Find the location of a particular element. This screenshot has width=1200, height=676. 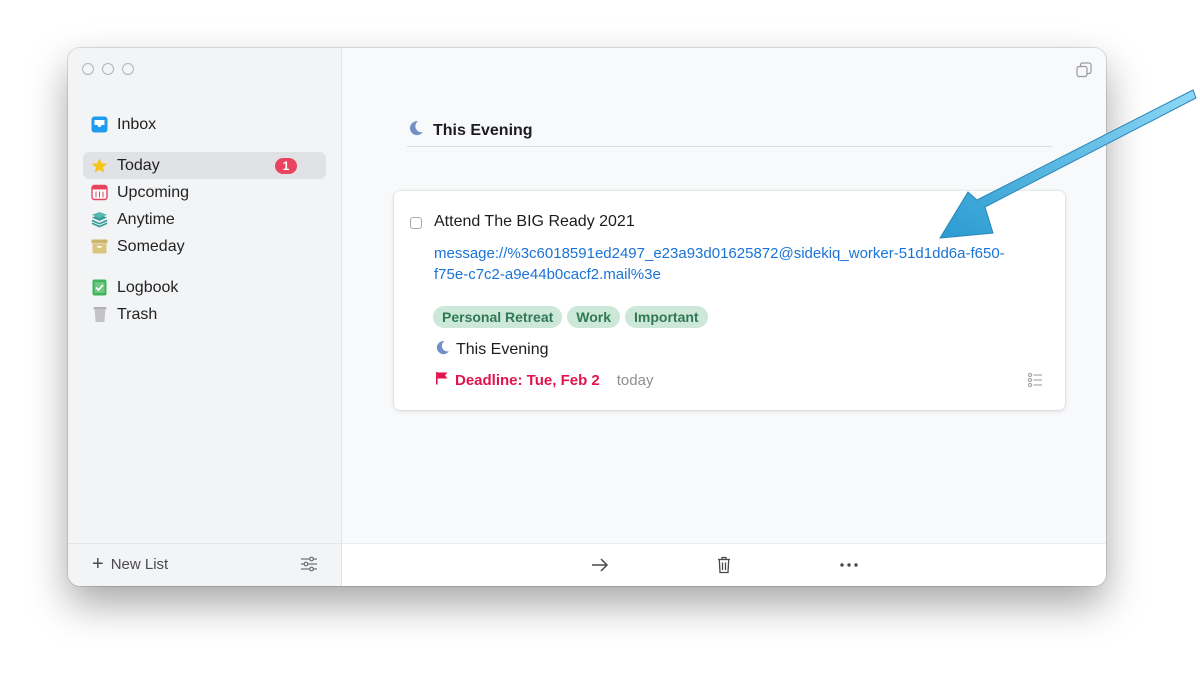

sidebar-item-someday: Someday is located at coordinates (204, 246).